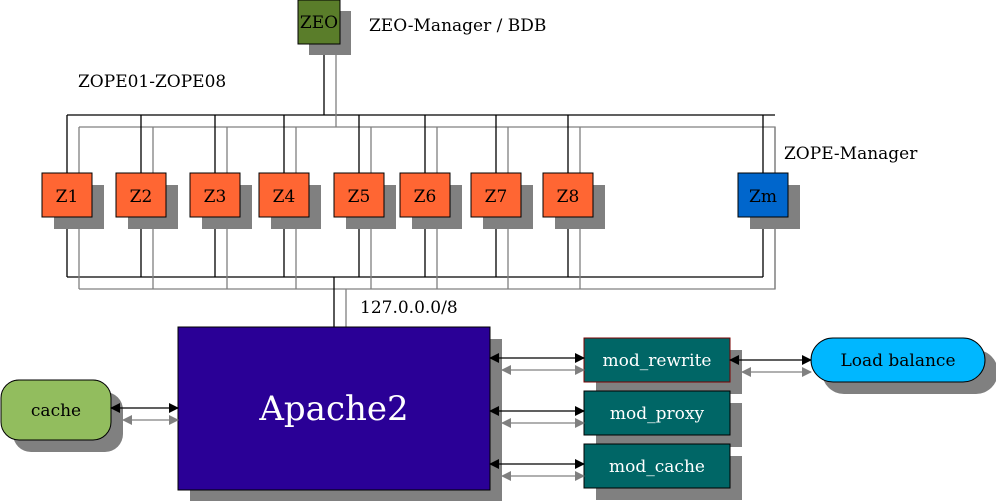 The height and width of the screenshot is (504, 996). Describe the element at coordinates (409, 308) in the screenshot. I see `network-label: 127.0.0.0/8` at that location.